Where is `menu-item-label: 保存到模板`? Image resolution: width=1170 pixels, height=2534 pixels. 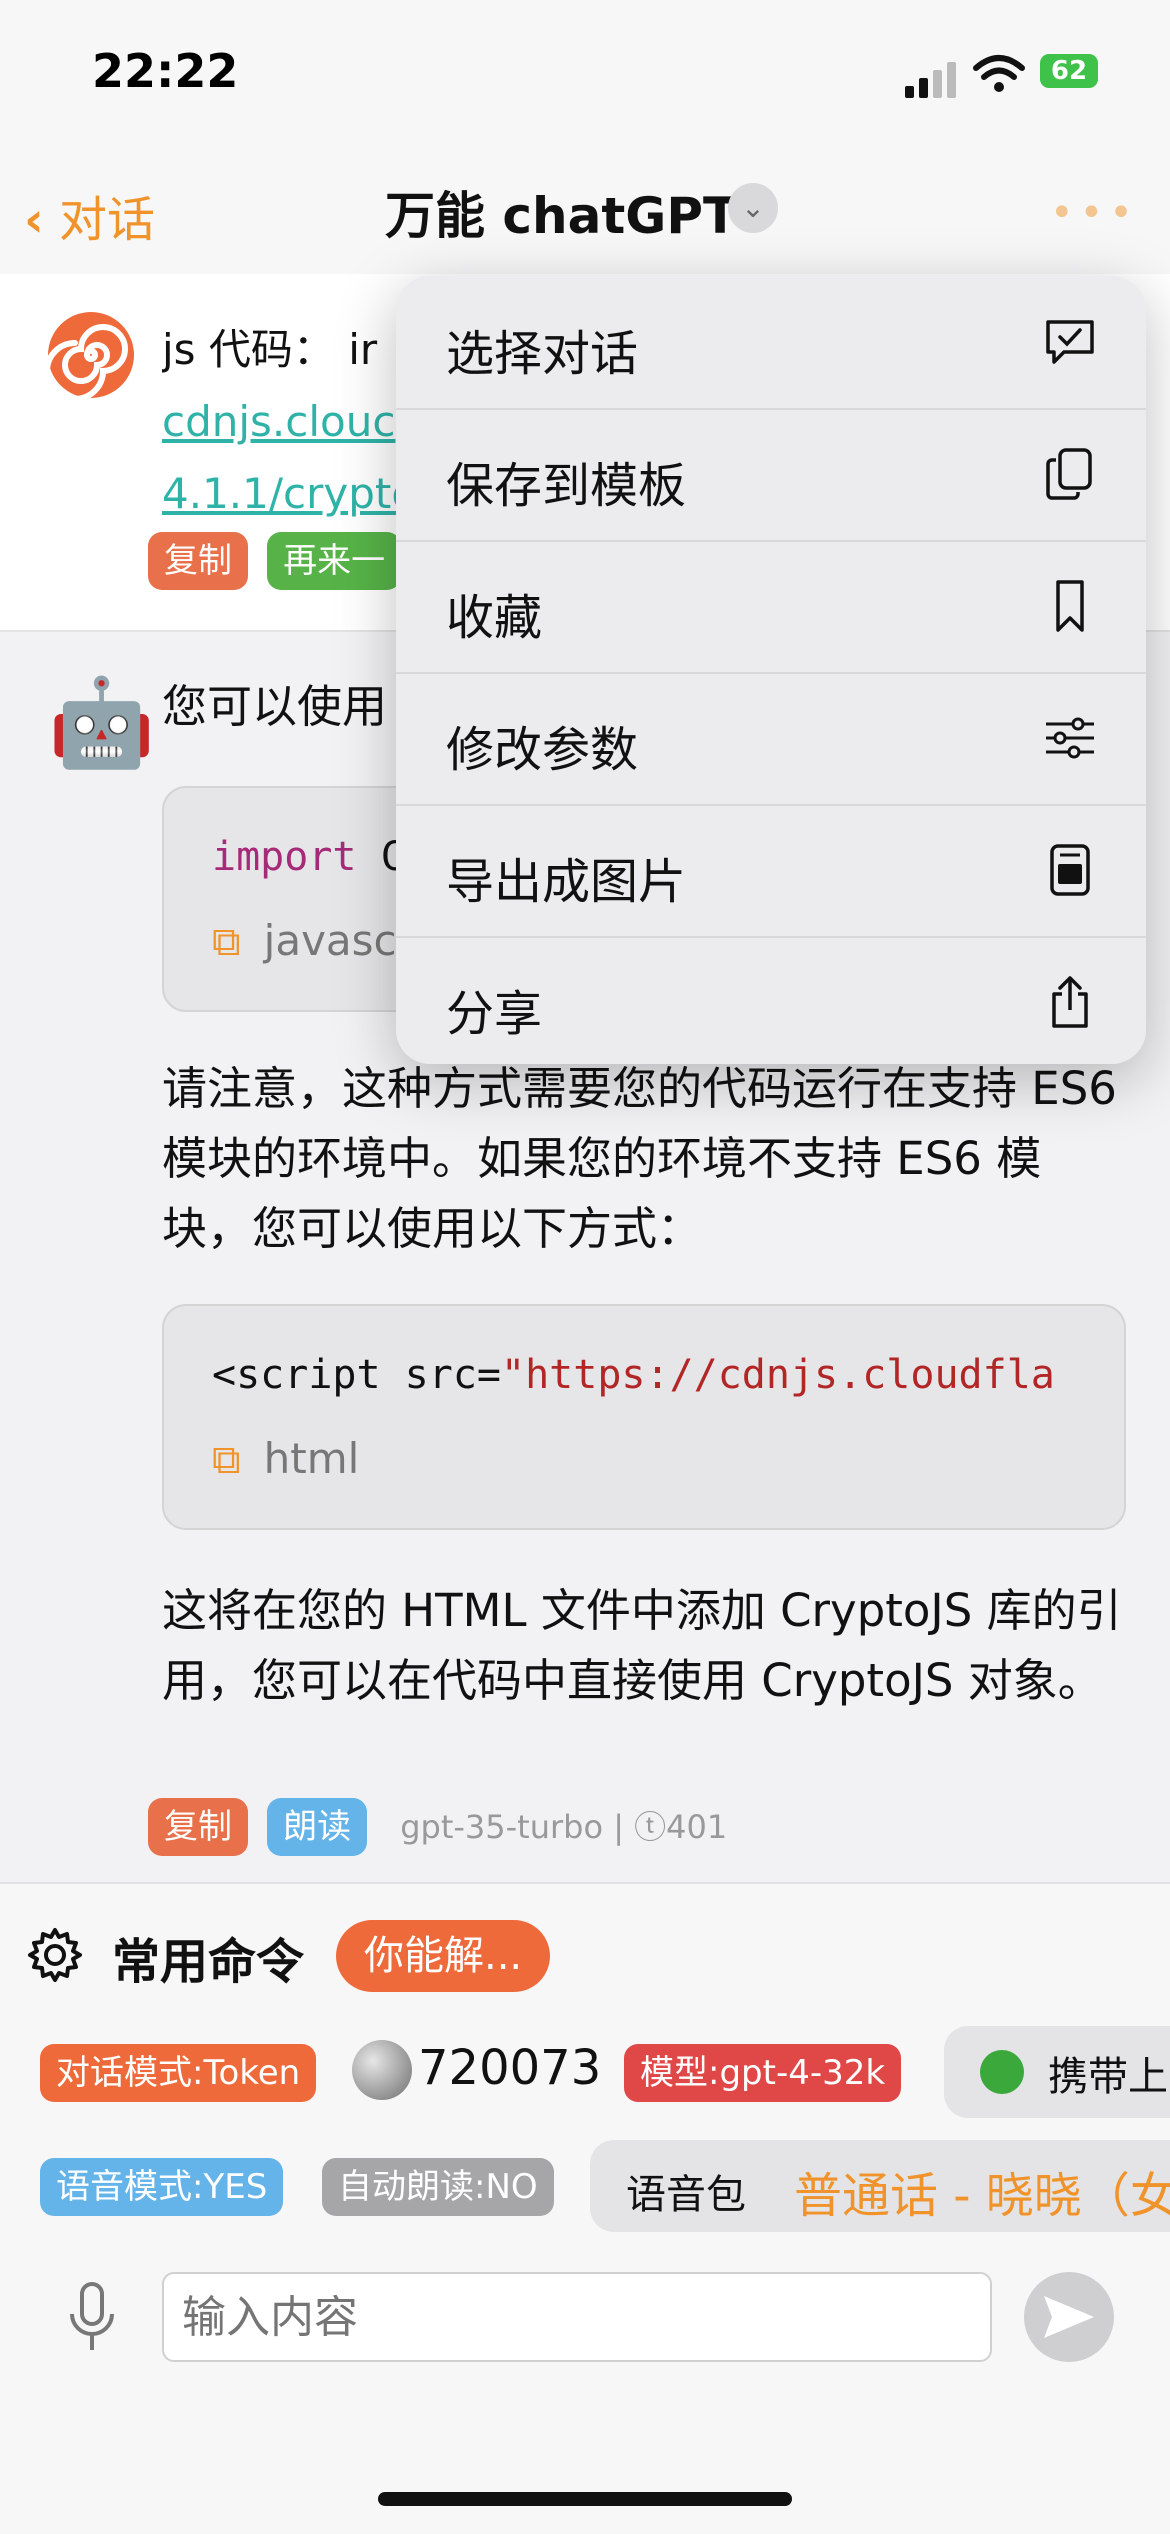 menu-item-label: 保存到模板 is located at coordinates (566, 486).